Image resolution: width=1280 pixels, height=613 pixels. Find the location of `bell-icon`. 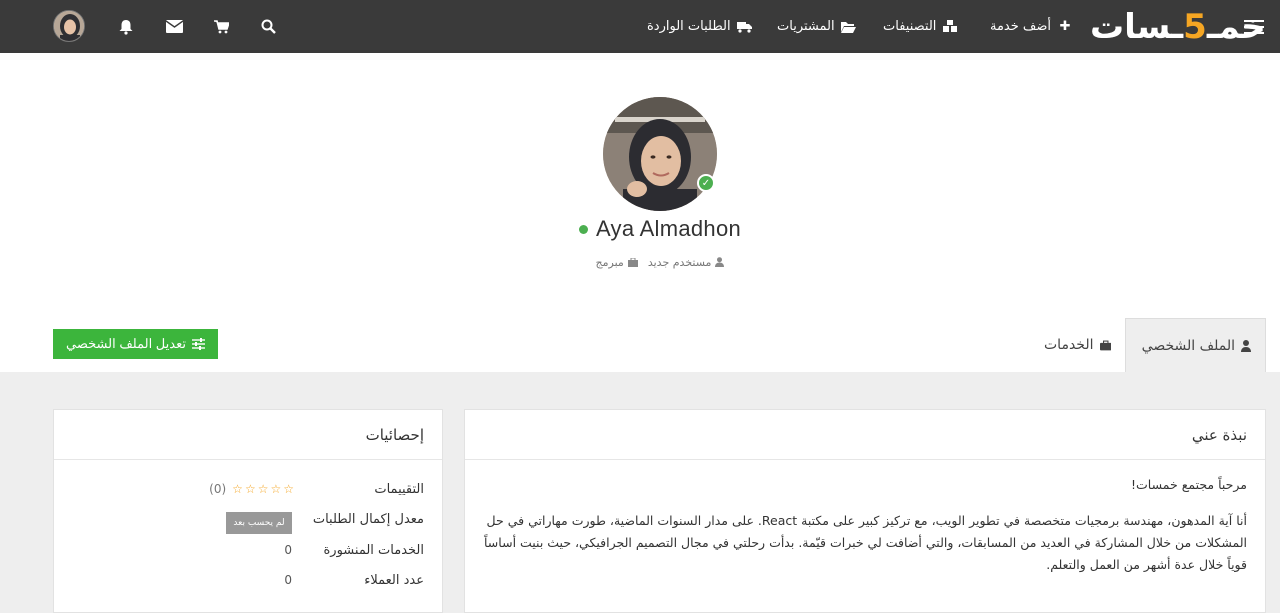

bell-icon is located at coordinates (126, 27).